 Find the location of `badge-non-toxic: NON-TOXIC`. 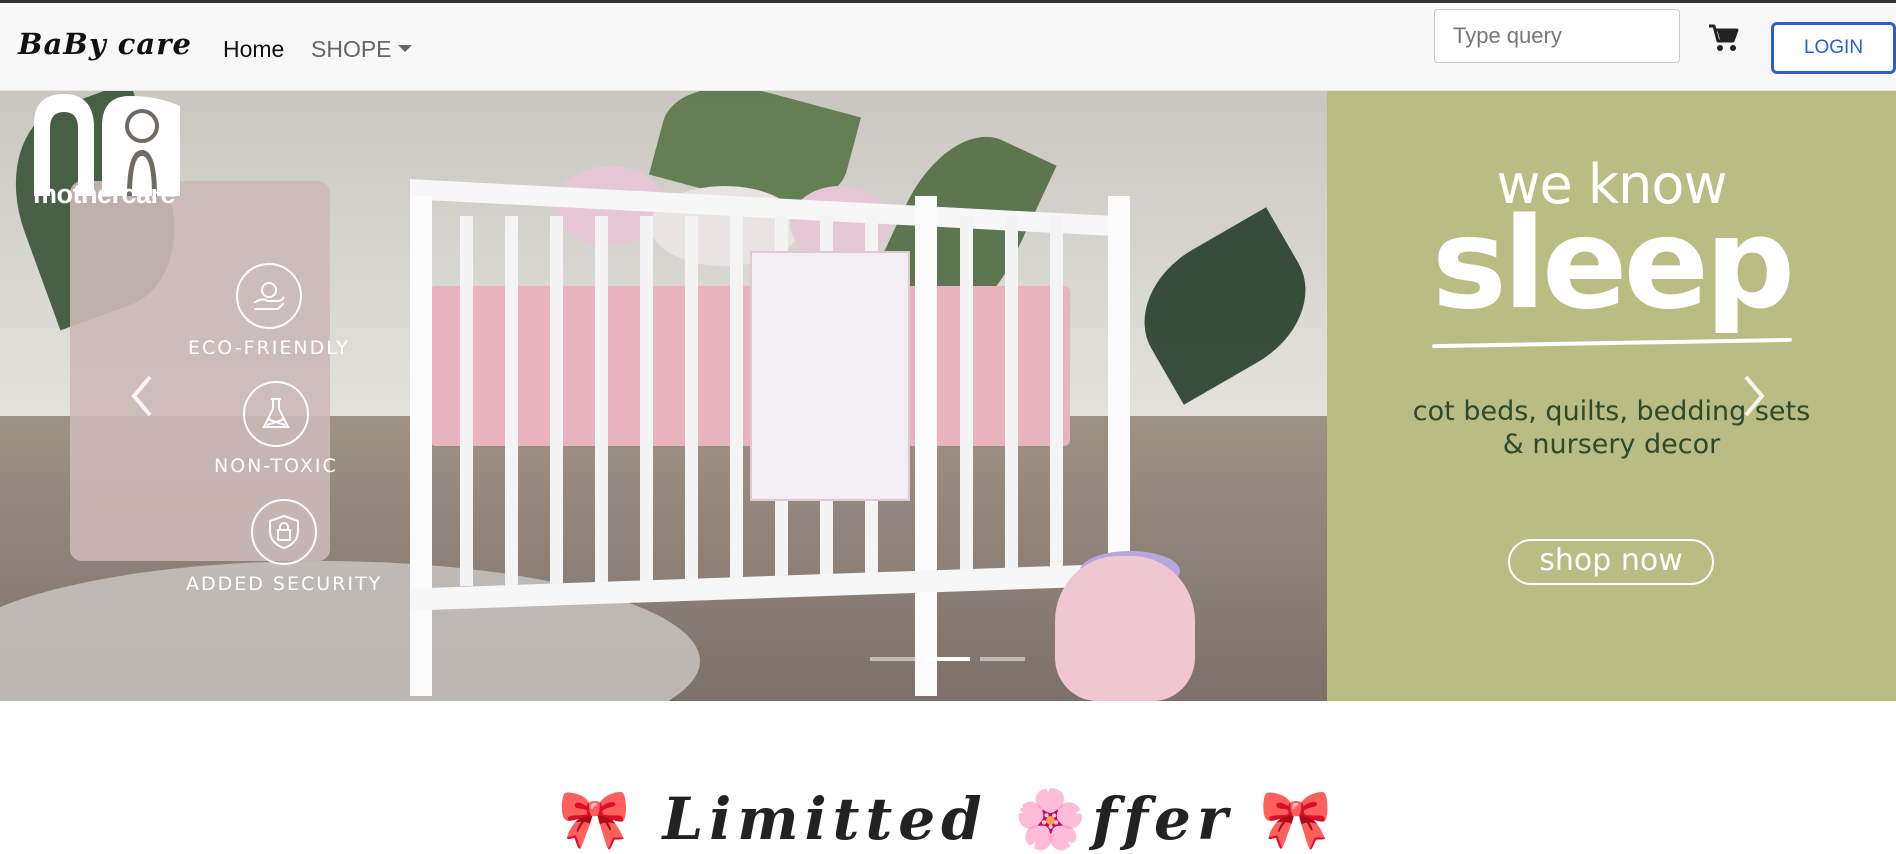

badge-non-toxic: NON-TOXIC is located at coordinates (276, 429).